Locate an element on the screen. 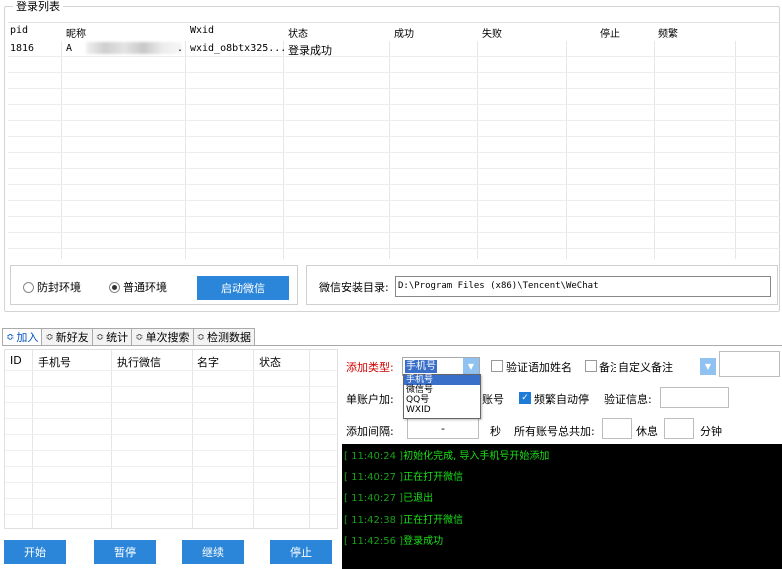 The width and height of the screenshot is (782, 569). dropdown-option-phone: 手机号 is located at coordinates (442, 380).